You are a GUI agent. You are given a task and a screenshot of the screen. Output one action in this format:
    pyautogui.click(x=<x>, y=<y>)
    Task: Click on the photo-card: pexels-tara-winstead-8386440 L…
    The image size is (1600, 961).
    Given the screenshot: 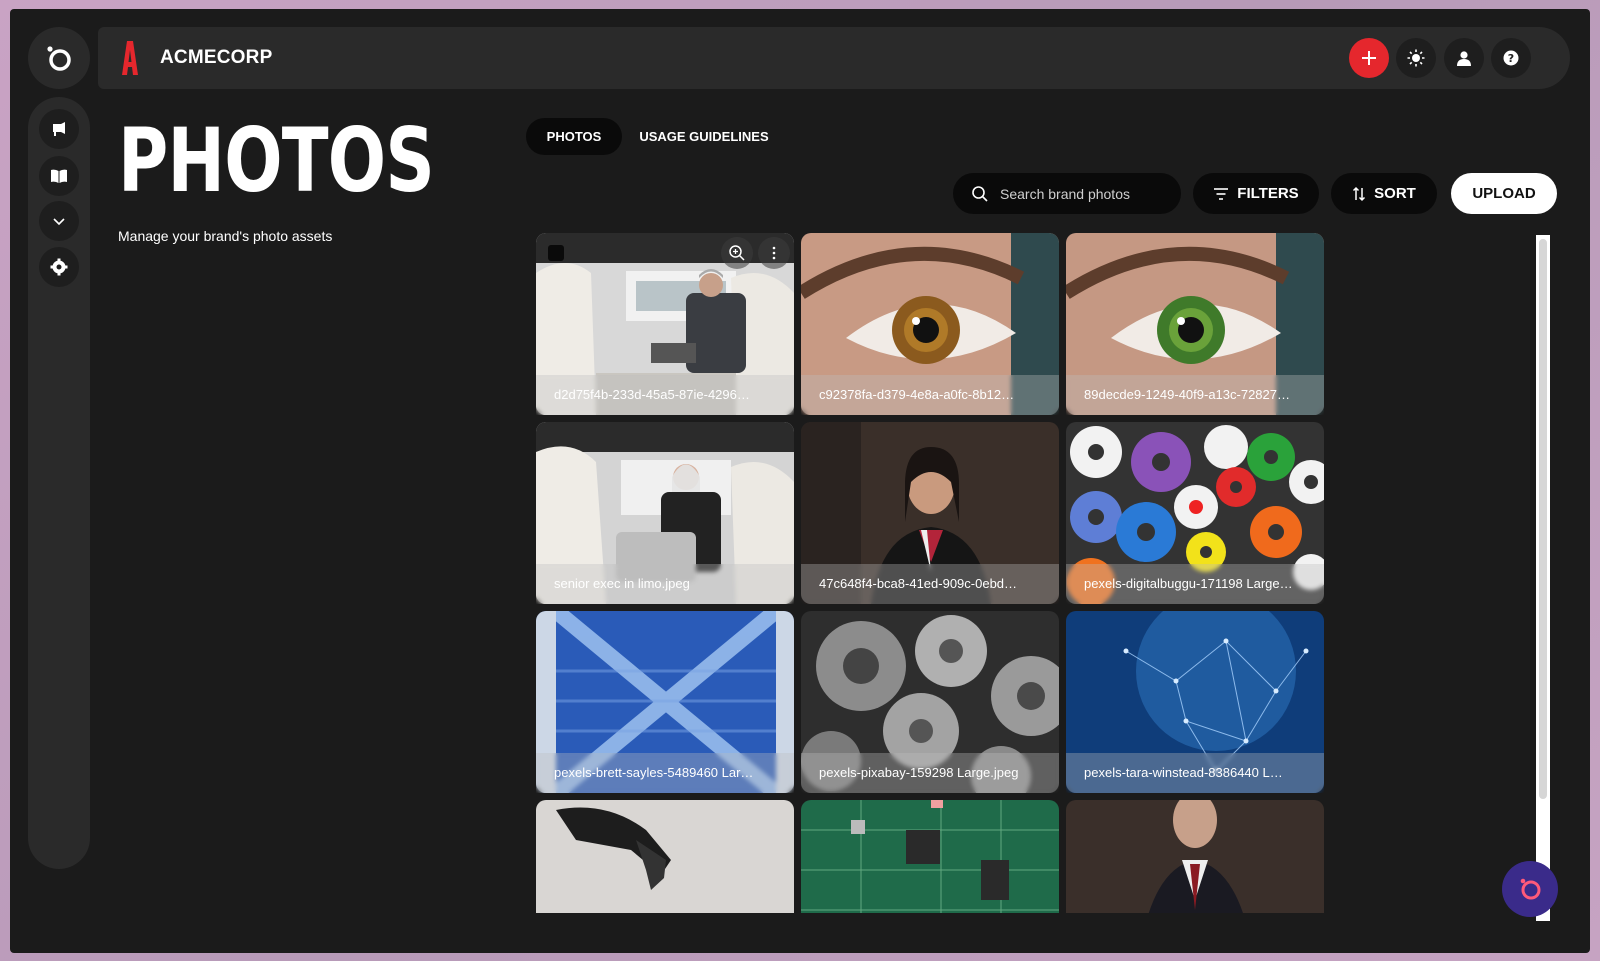 What is the action you would take?
    pyautogui.click(x=1195, y=702)
    